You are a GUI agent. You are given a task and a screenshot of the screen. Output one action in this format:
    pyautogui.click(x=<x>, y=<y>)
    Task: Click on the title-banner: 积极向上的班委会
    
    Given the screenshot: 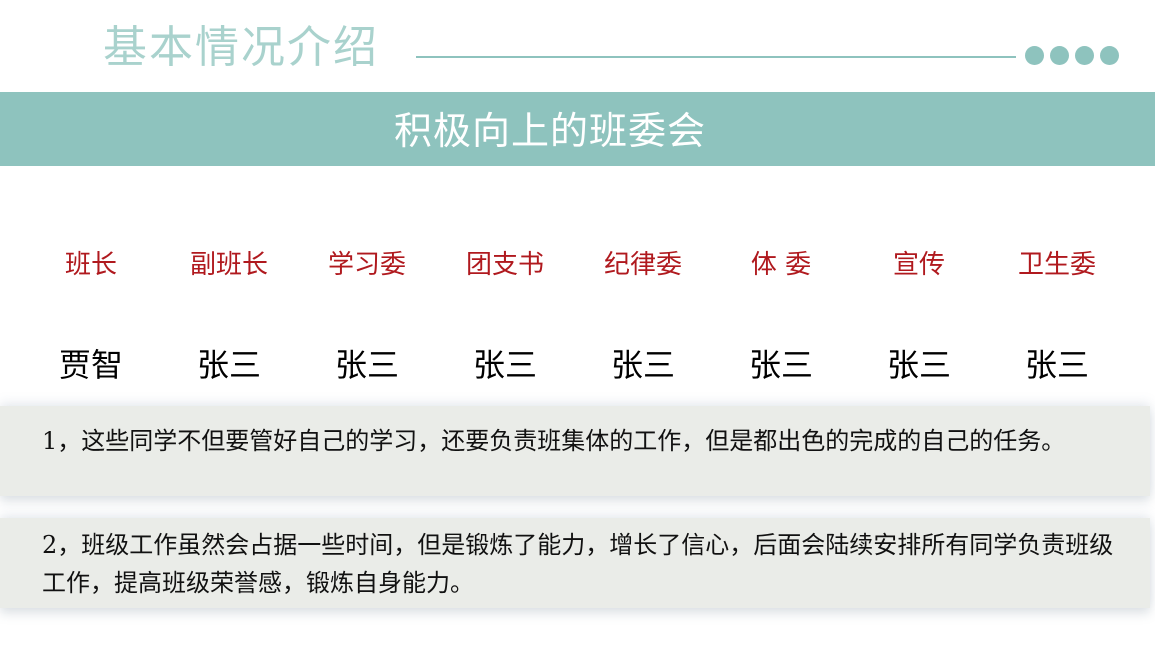 What is the action you would take?
    pyautogui.click(x=577, y=129)
    